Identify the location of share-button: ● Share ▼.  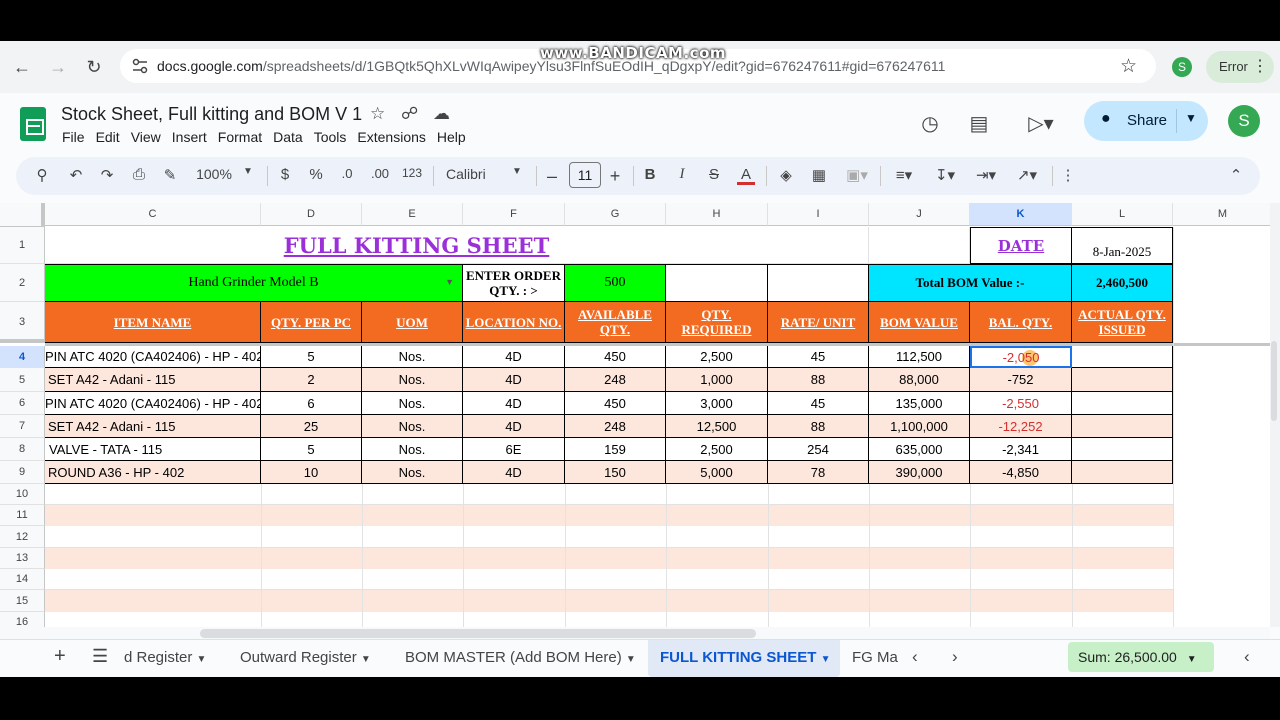
(1146, 121).